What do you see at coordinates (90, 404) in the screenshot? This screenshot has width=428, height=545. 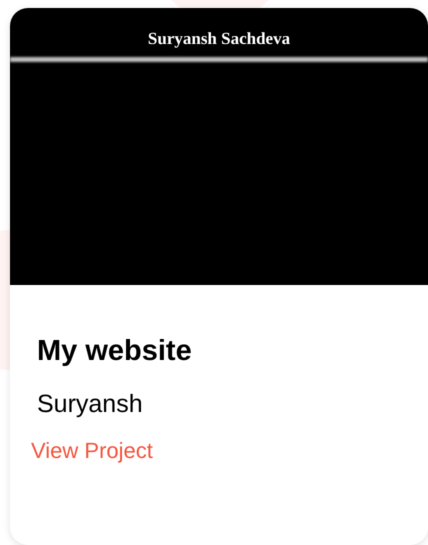 I see `project-author: Suryansh` at bounding box center [90, 404].